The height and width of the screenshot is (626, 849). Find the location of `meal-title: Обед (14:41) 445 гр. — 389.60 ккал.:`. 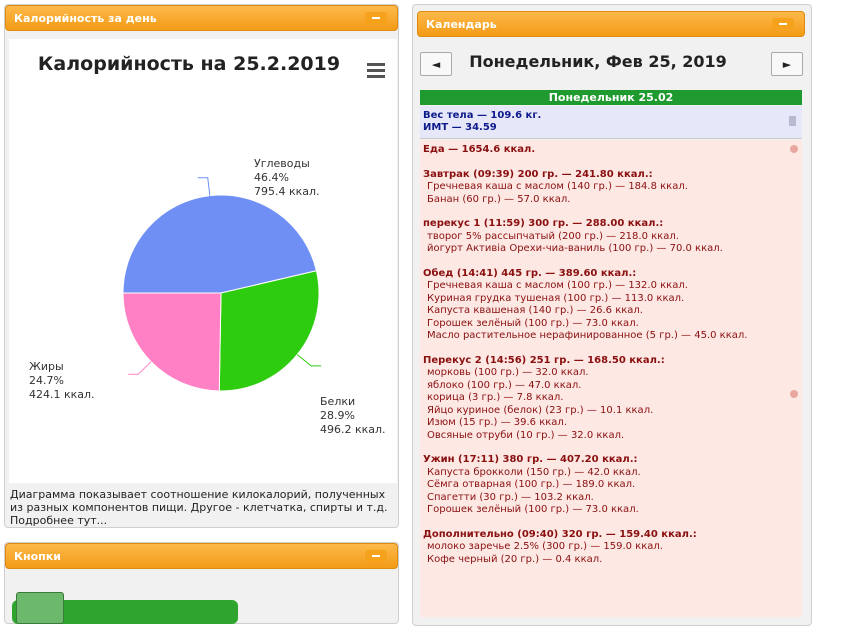

meal-title: Обед (14:41) 445 гр. — 389.60 ккал.: is located at coordinates (611, 274).